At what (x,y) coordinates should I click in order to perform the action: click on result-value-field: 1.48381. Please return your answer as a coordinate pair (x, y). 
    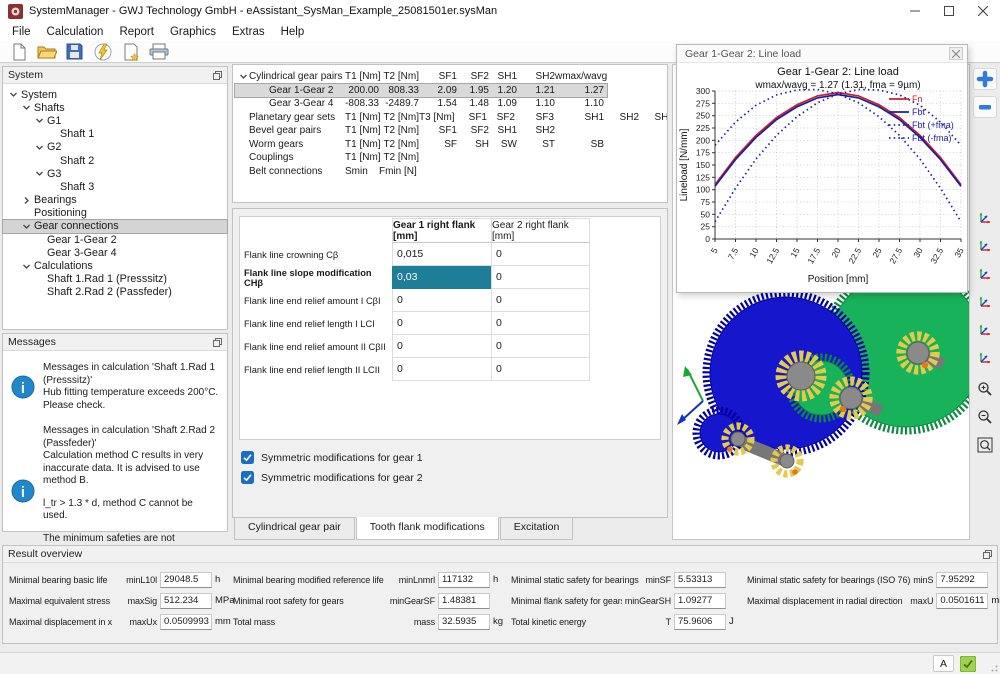
    Looking at the image, I should click on (464, 600).